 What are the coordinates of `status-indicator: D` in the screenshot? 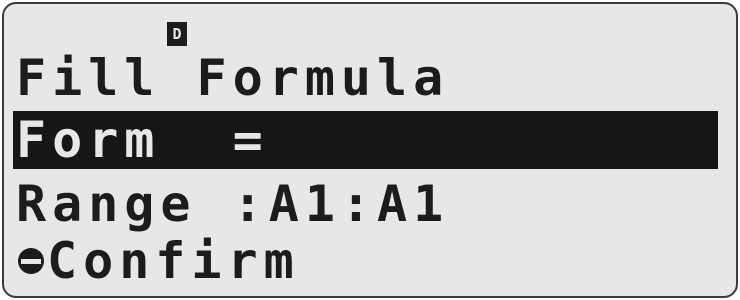 It's located at (177, 34).